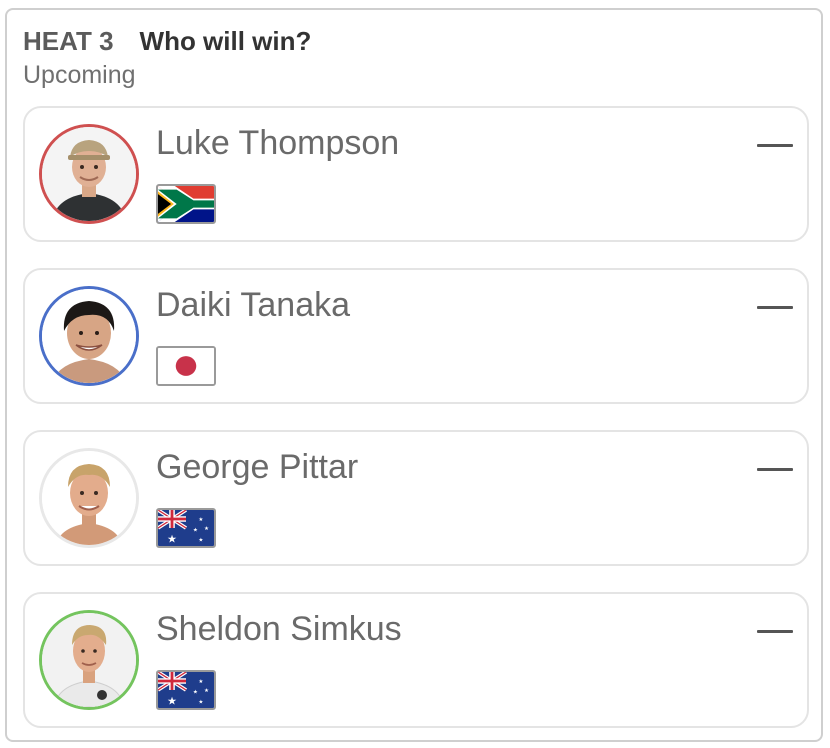  Describe the element at coordinates (253, 305) in the screenshot. I see `surfer-name: Daiki Tanaka` at that location.